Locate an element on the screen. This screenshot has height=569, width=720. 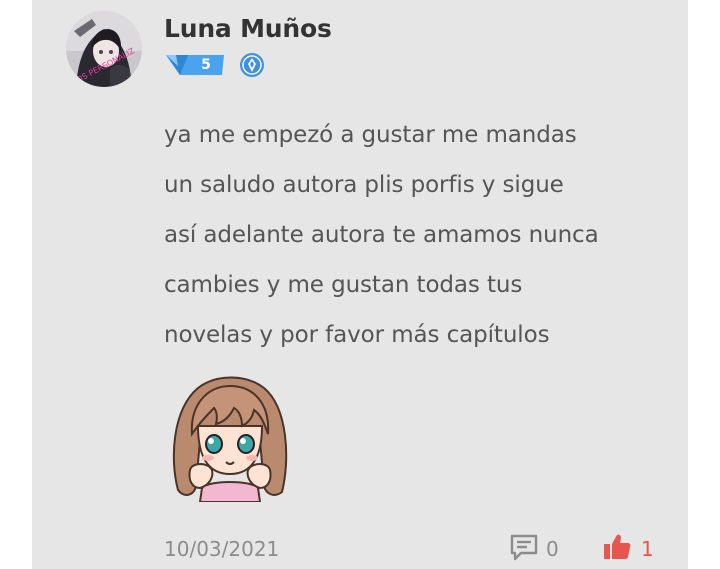
anime-girl-sticker is located at coordinates (230, 436).